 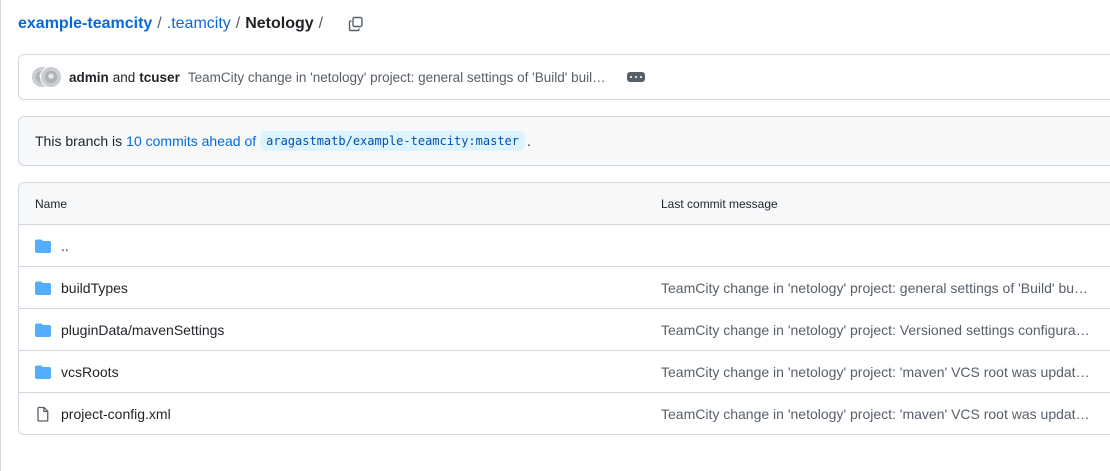 I want to click on ellipsis-icon, so click(x=630, y=77).